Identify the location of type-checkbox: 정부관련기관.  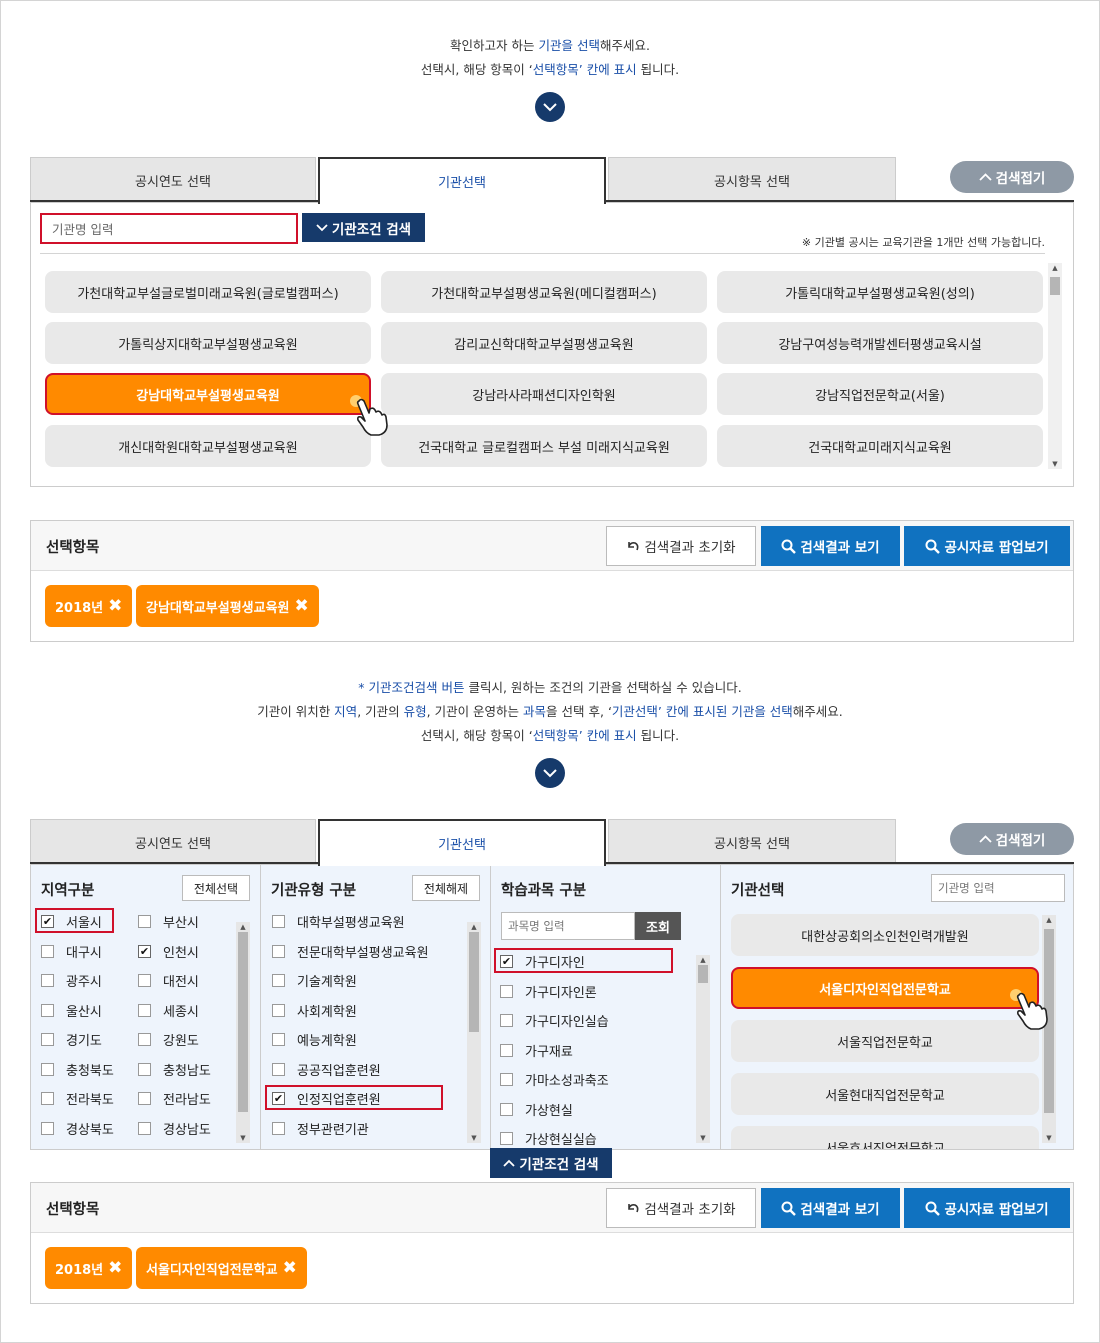
(320, 1128).